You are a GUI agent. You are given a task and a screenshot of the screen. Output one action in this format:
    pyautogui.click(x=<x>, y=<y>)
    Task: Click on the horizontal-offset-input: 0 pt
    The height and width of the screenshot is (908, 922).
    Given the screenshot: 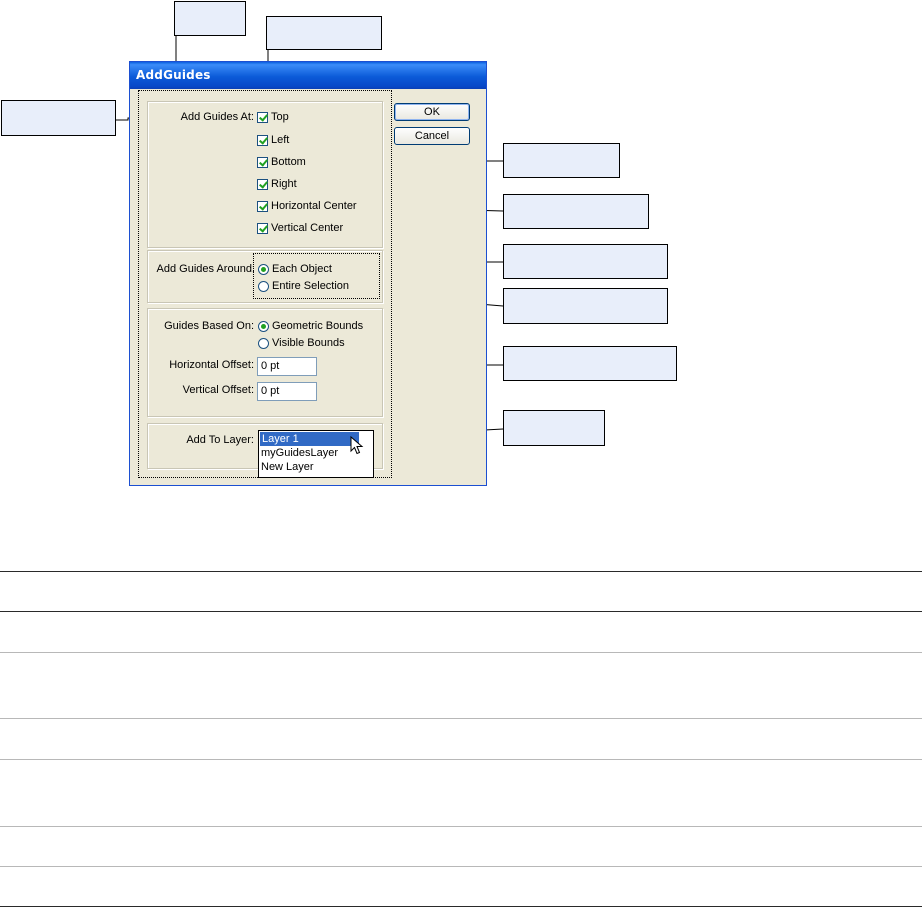 What is the action you would take?
    pyautogui.click(x=287, y=366)
    